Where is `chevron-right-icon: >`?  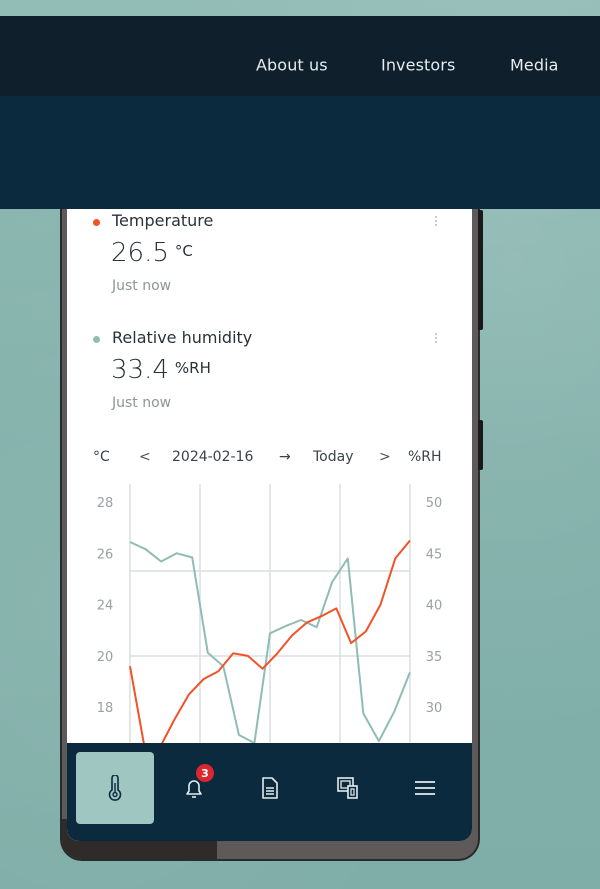
chevron-right-icon: > is located at coordinates (385, 457).